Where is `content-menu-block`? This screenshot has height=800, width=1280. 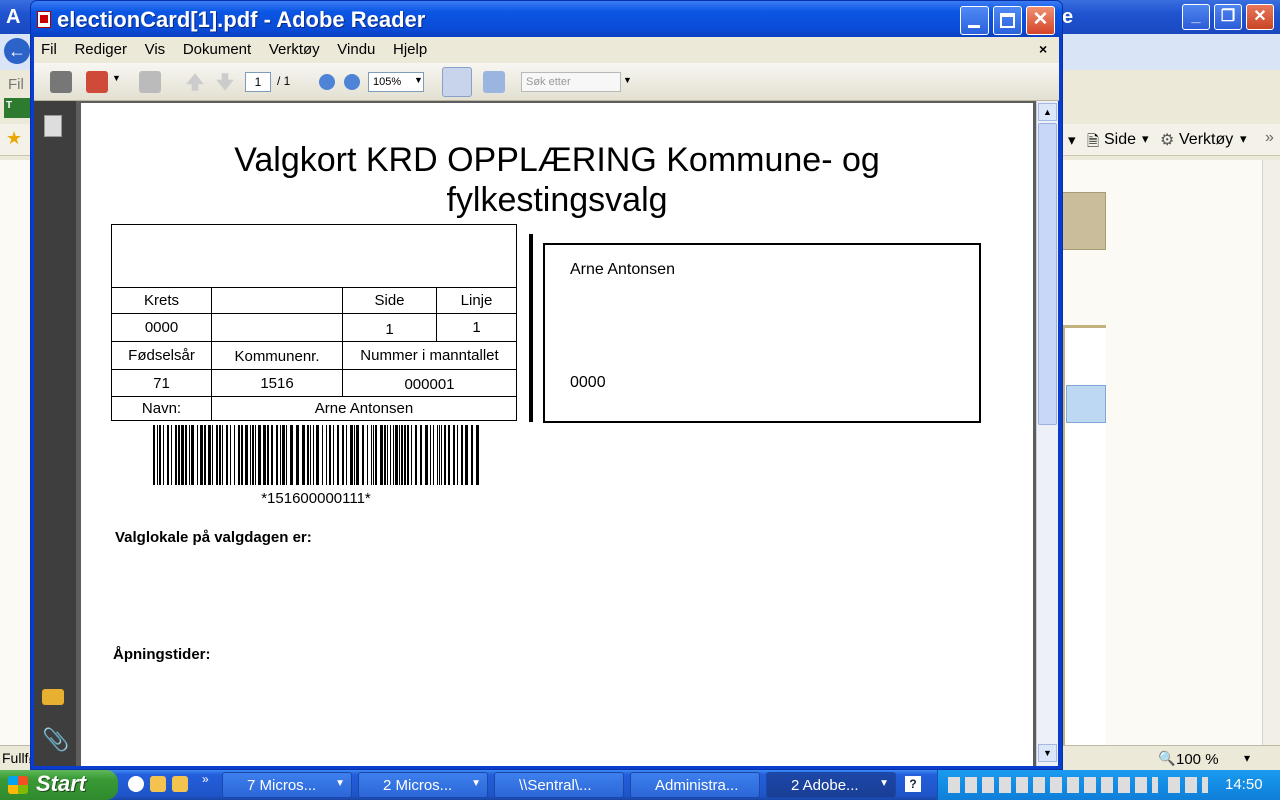 content-menu-block is located at coordinates (1084, 221).